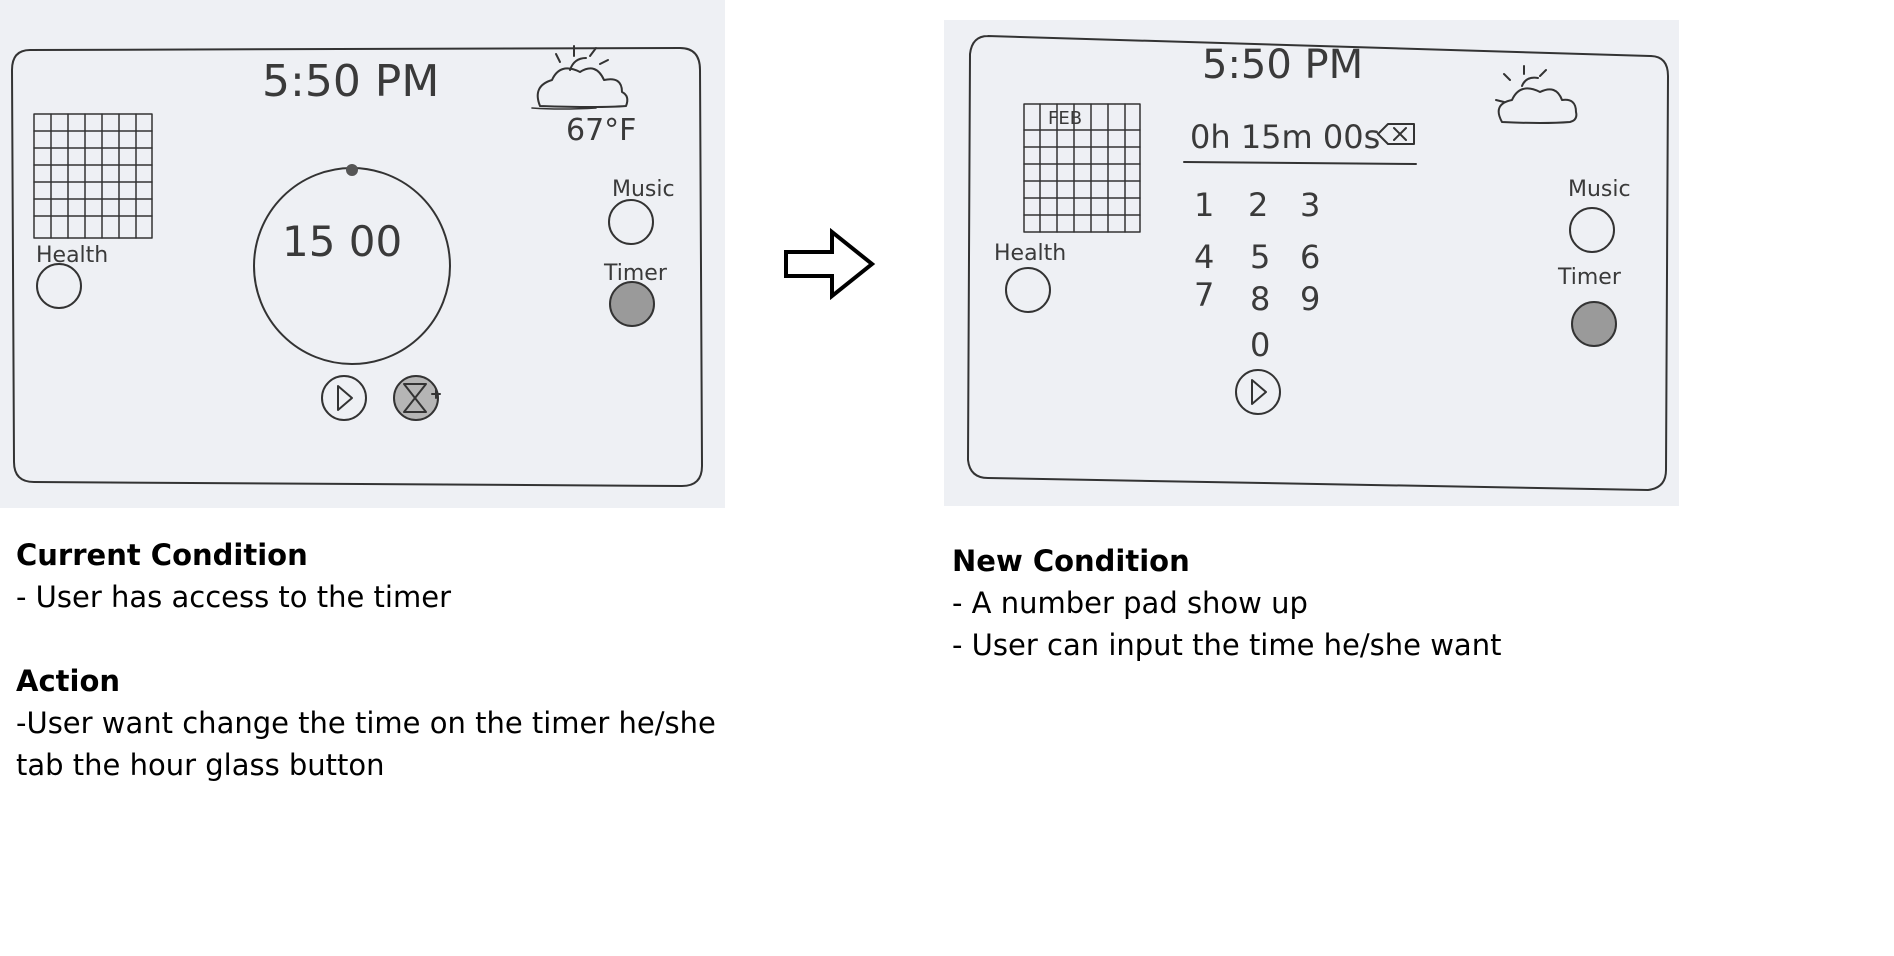 The image size is (1894, 956). What do you see at coordinates (1592, 230) in the screenshot?
I see `new-music-button` at bounding box center [1592, 230].